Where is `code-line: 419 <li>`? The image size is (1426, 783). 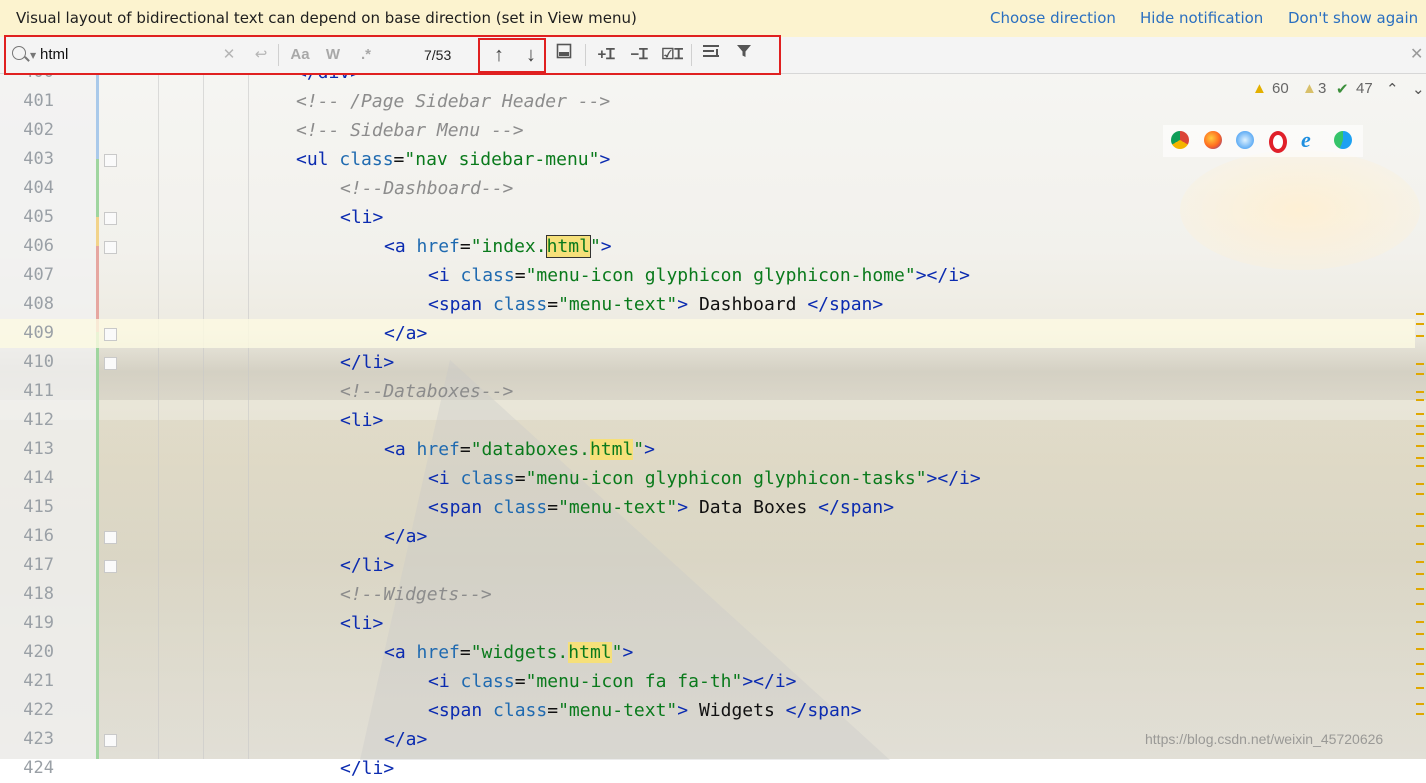
code-line: 419 <li> is located at coordinates (707, 623).